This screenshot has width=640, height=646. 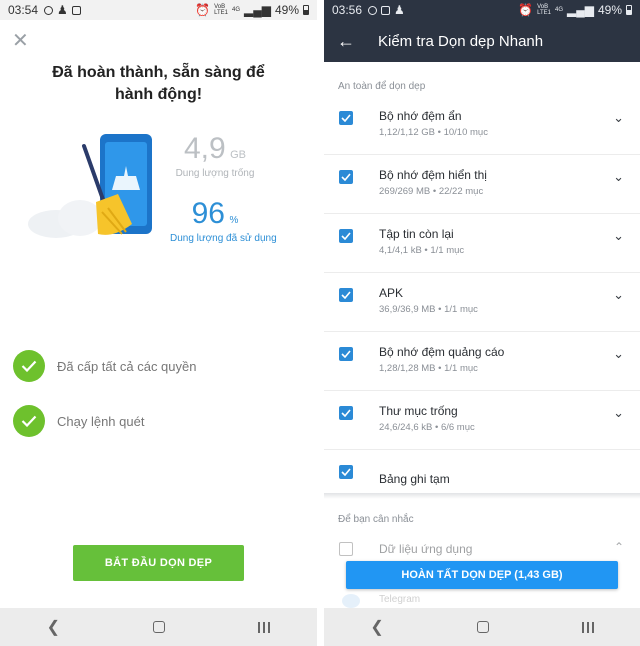 I want to click on used-space-value: 96, so click(x=208, y=213).